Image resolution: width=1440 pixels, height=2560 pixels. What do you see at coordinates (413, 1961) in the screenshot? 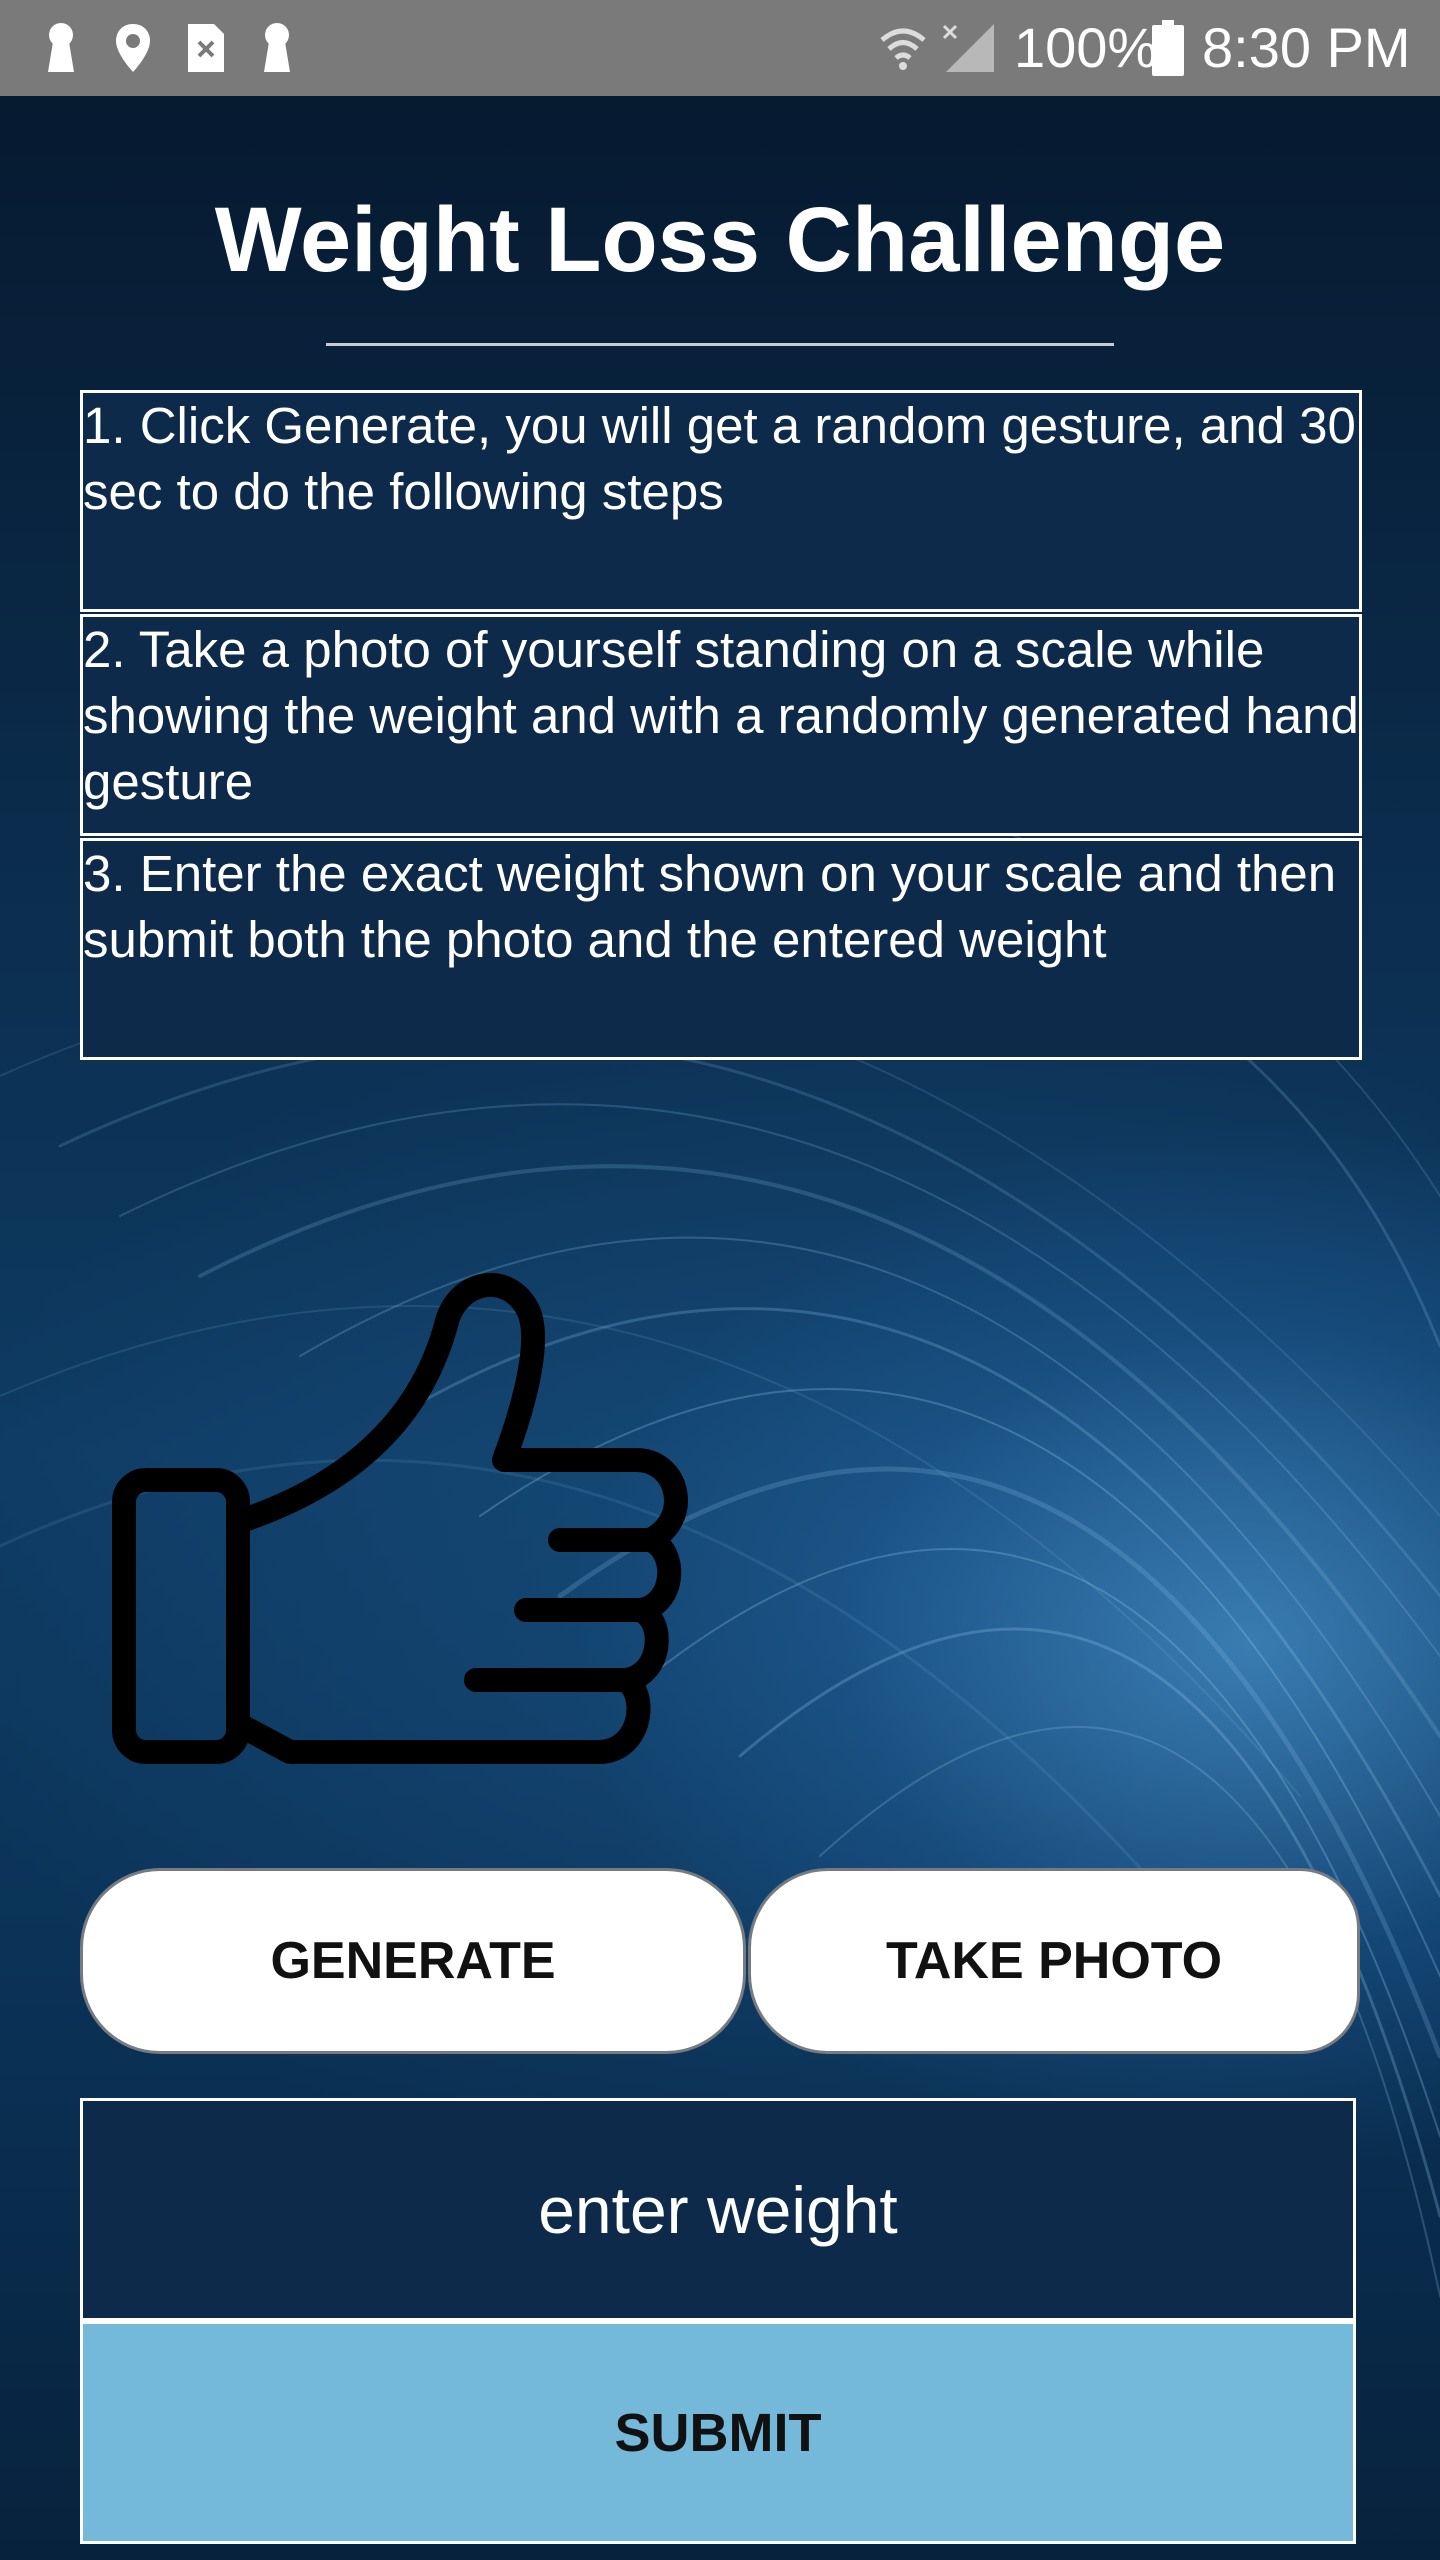
I see `generate-button: GENERATE` at bounding box center [413, 1961].